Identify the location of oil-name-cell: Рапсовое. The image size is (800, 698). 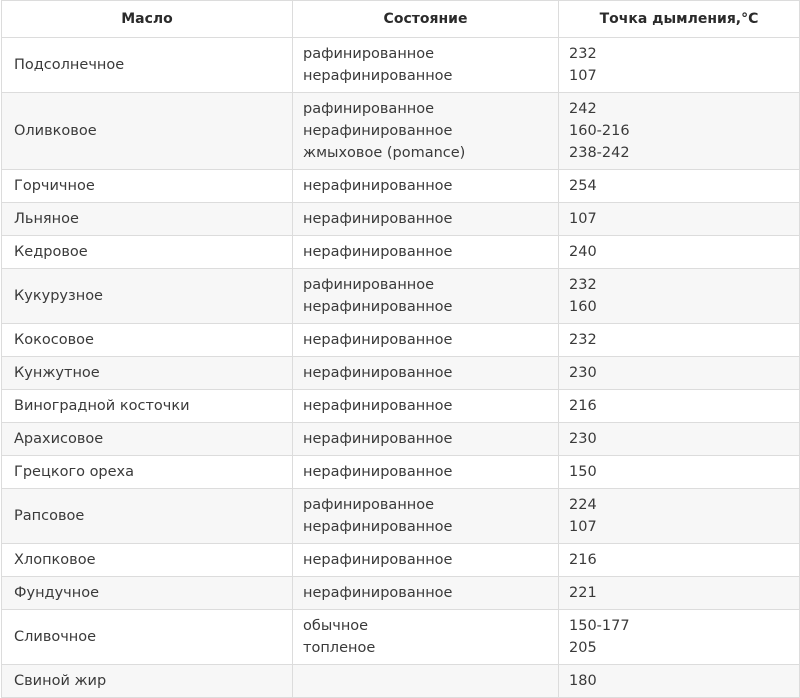
(147, 516).